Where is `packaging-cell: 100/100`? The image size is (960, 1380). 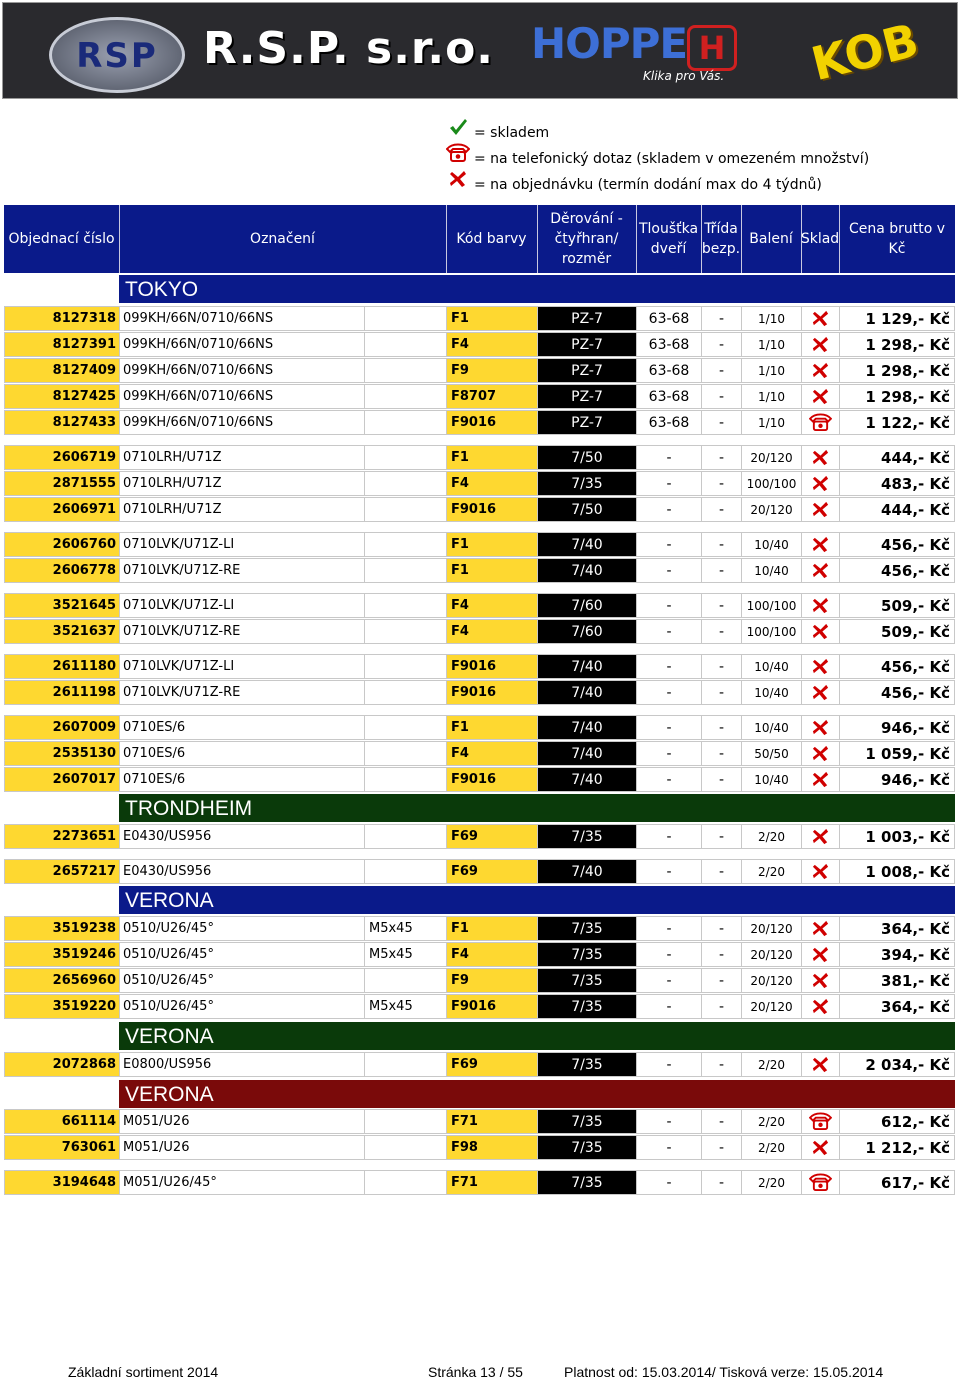 packaging-cell: 100/100 is located at coordinates (771, 631).